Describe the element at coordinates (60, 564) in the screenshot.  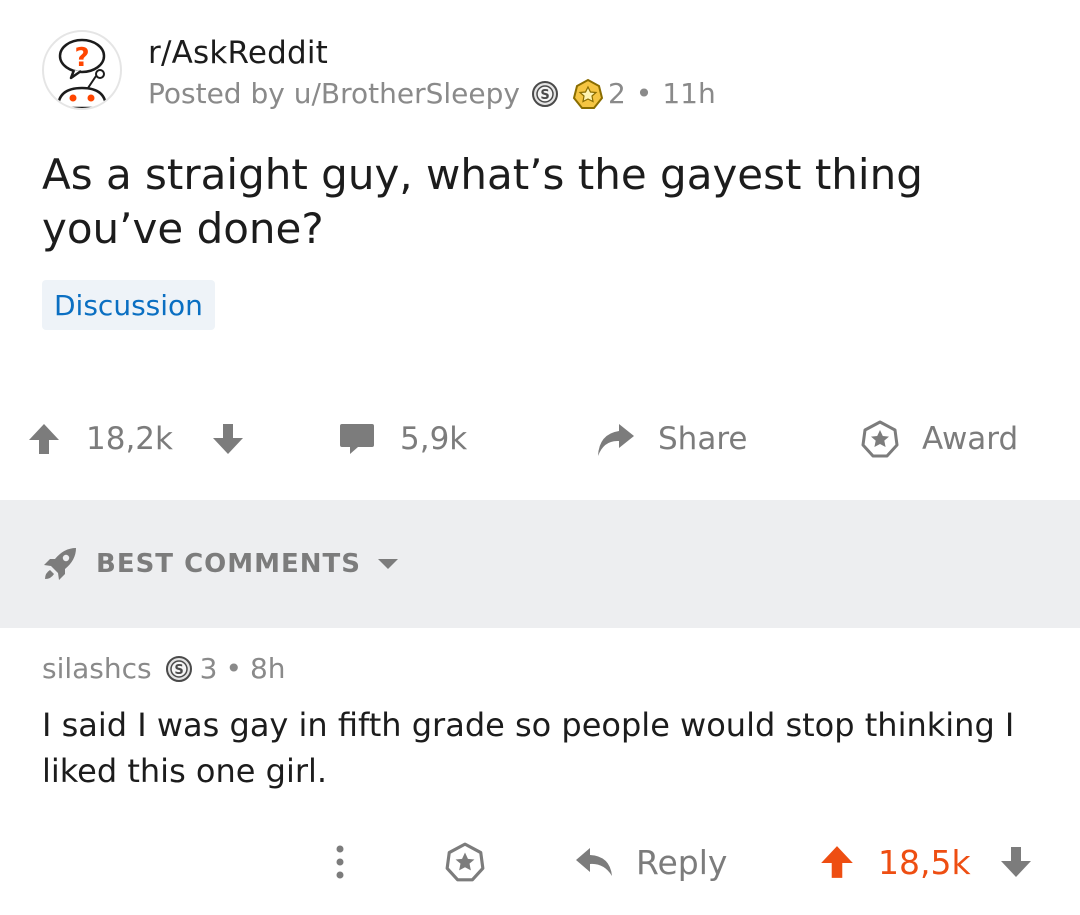
I see `rocket-icon` at that location.